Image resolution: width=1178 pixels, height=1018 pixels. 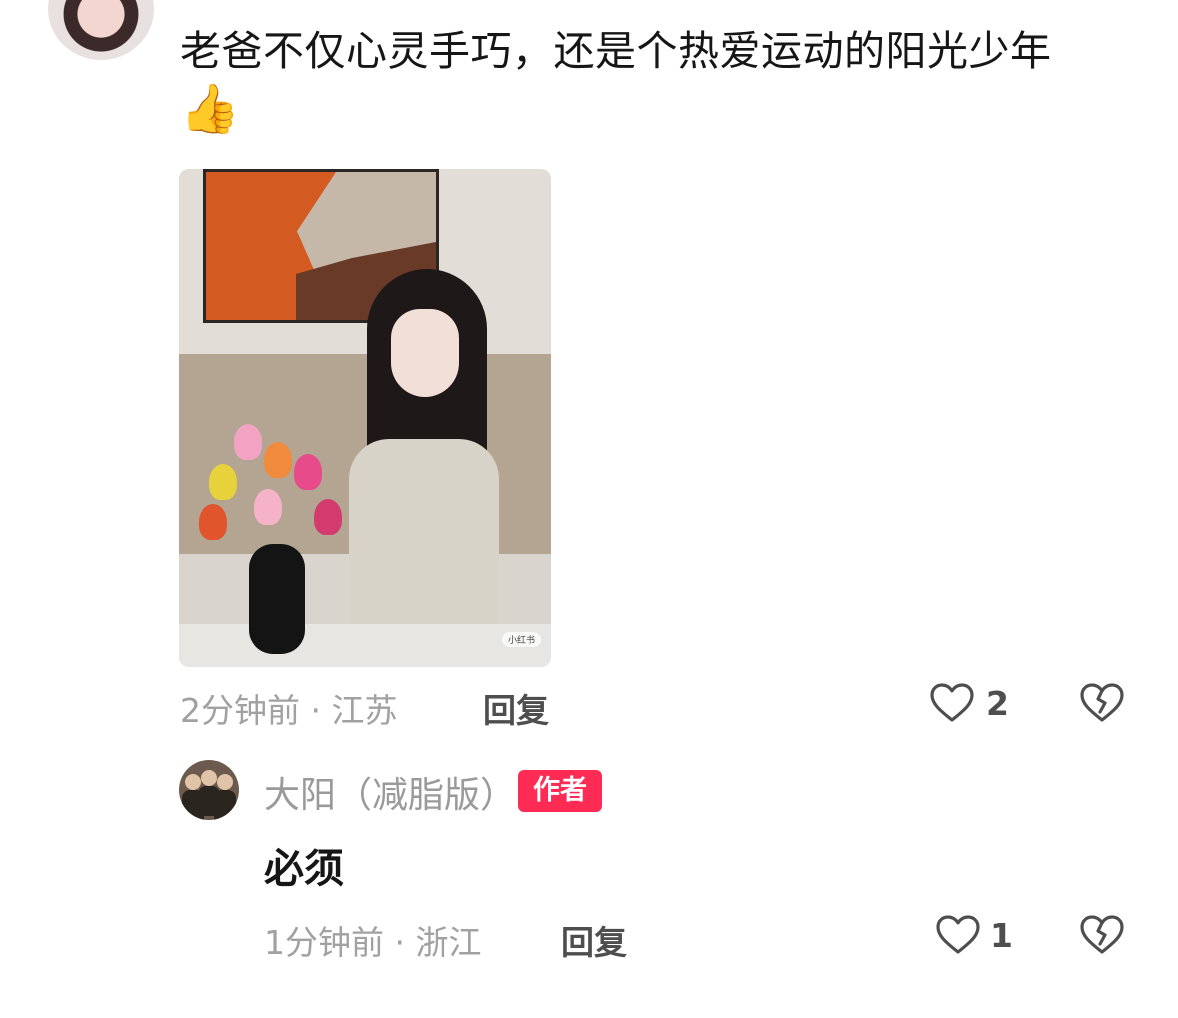 I want to click on thumbs-up-emoji: 👍, so click(x=210, y=109).